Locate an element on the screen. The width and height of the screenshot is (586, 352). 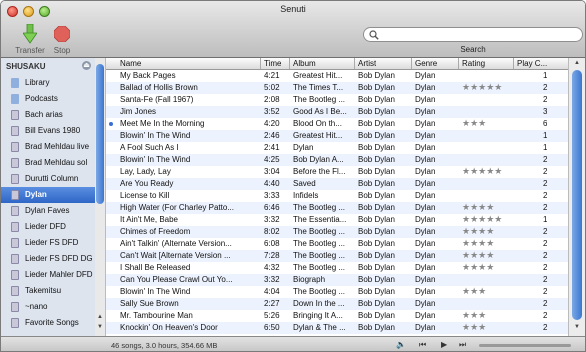
sidebar-scrollbar: ▲ ▼ is located at coordinates (100, 197).